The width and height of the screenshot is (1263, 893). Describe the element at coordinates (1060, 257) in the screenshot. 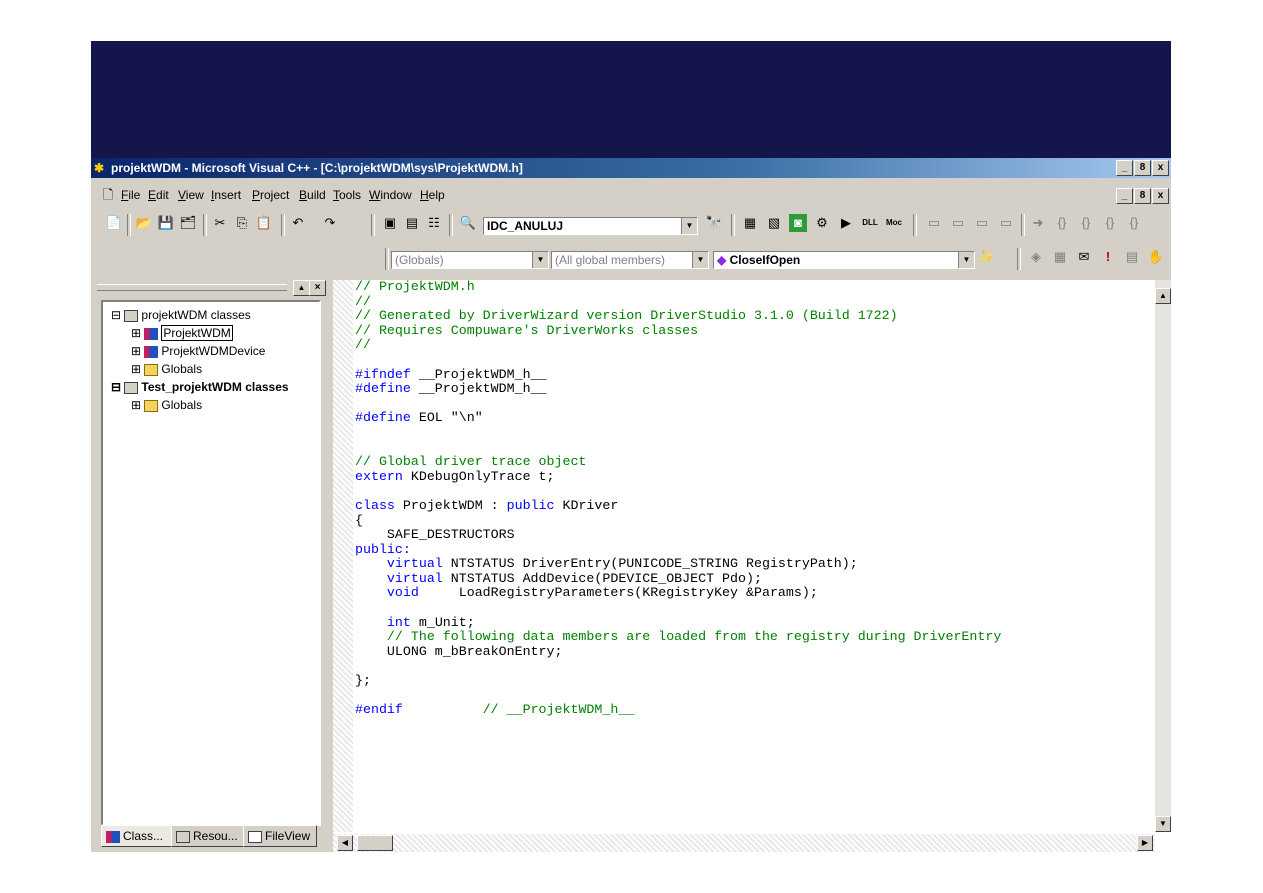

I see `table-icon: ▦` at that location.